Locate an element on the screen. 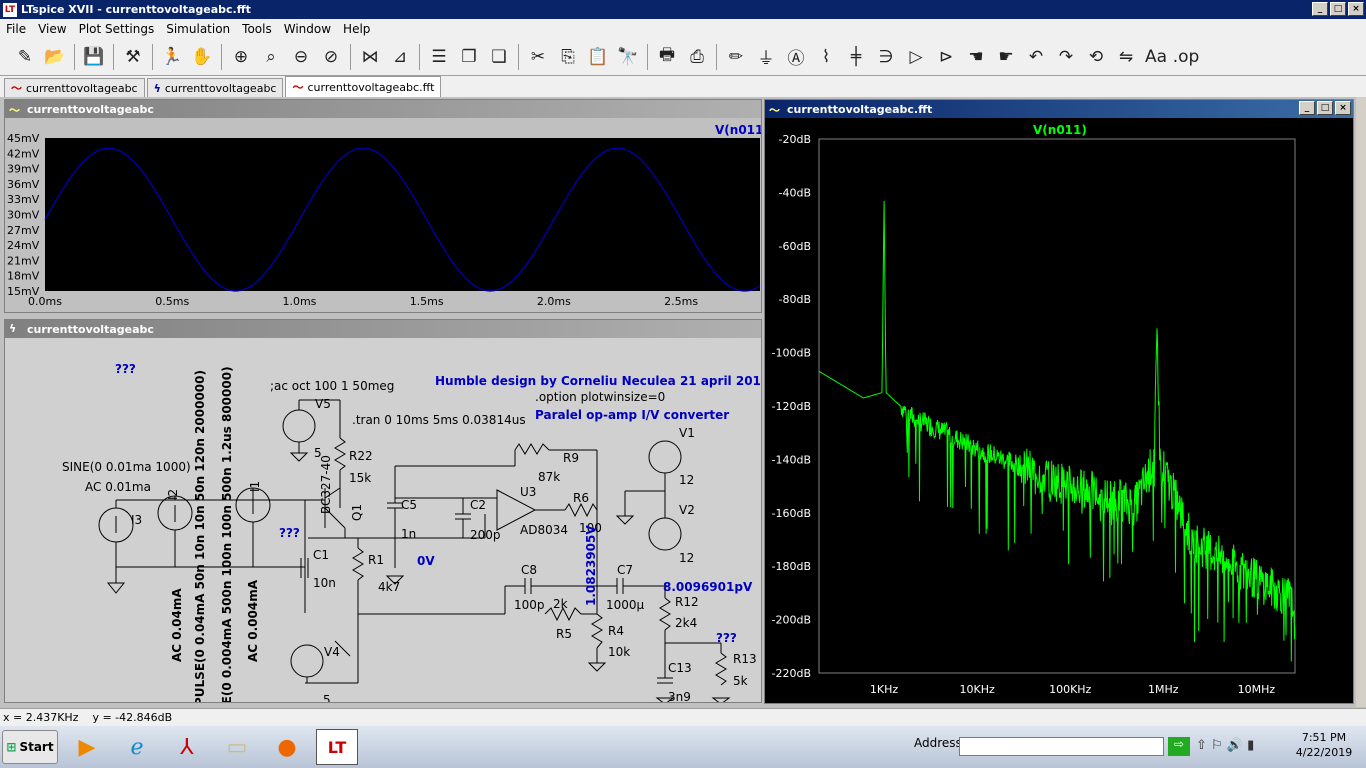  diode-icon: ▷ is located at coordinates (916, 57).